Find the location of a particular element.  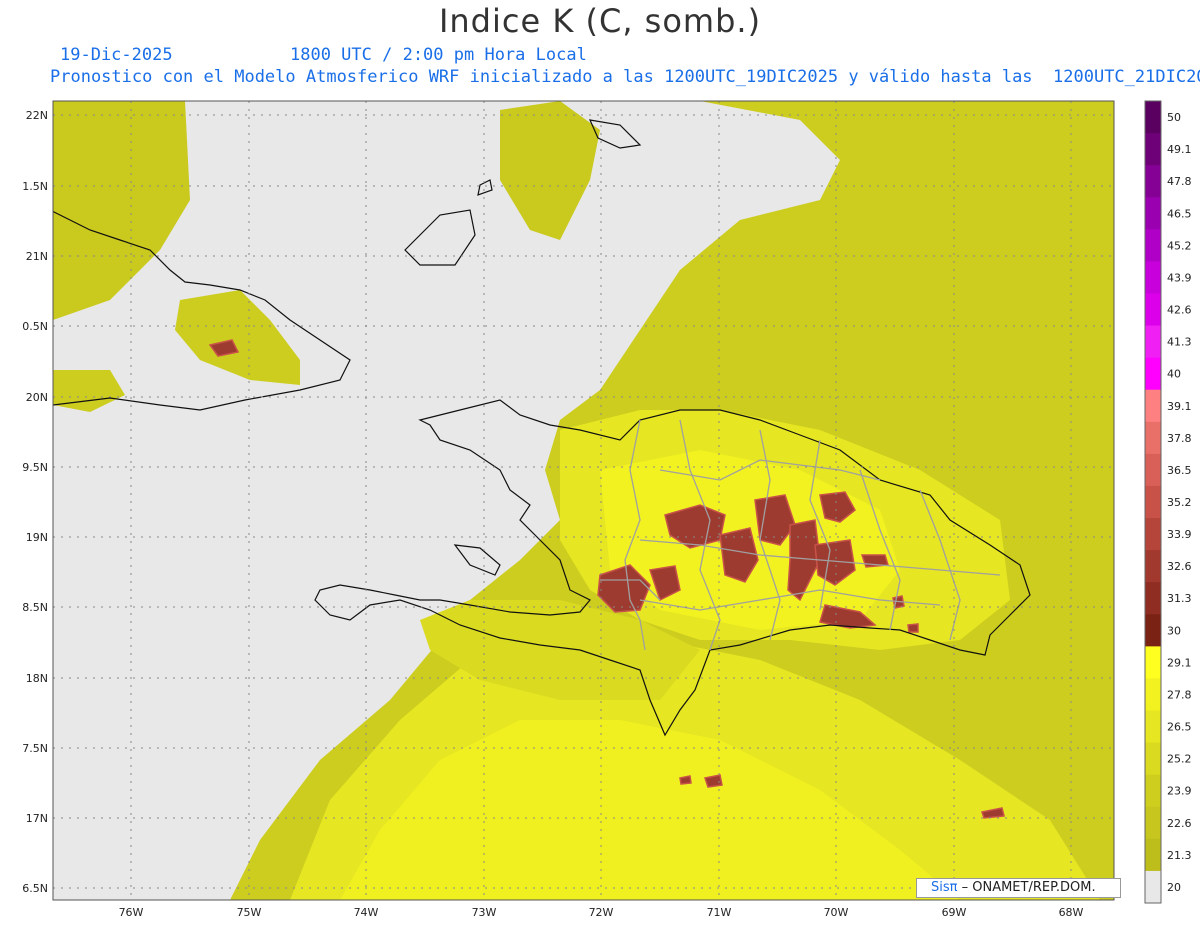

colorbar-label: 29.1 is located at coordinates (1179, 662).